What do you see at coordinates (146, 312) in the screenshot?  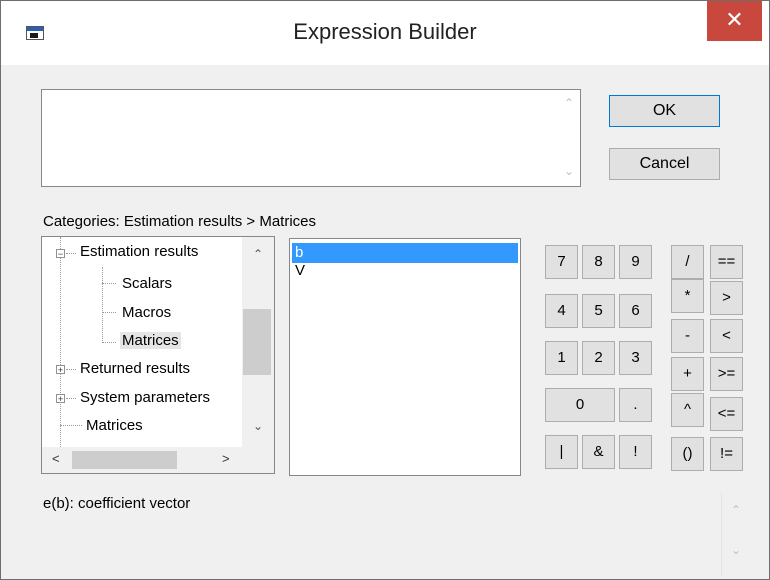 I see `tree-item-macros: Macros` at bounding box center [146, 312].